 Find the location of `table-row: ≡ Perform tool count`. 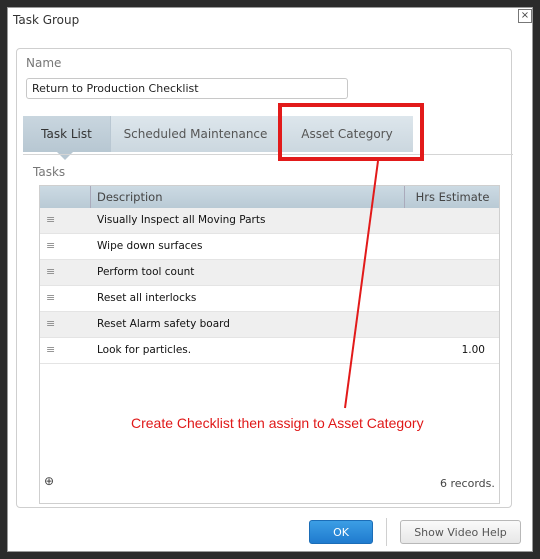

table-row: ≡ Perform tool count is located at coordinates (269, 273).